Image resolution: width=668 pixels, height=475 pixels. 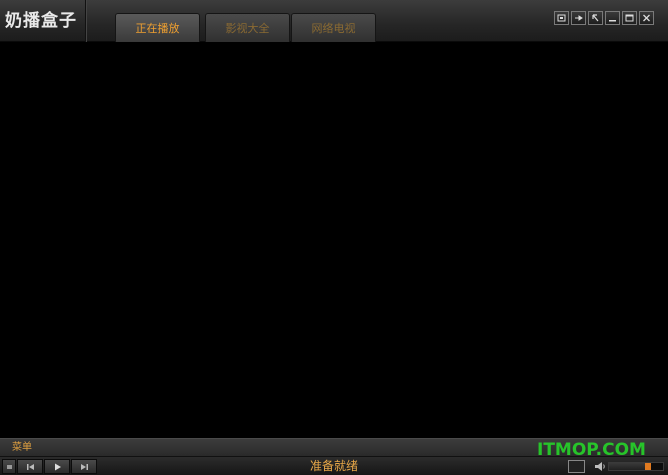 I want to click on title-bar: 奶播盒子 正在播放 影视大全 网络电视, so click(x=334, y=21).